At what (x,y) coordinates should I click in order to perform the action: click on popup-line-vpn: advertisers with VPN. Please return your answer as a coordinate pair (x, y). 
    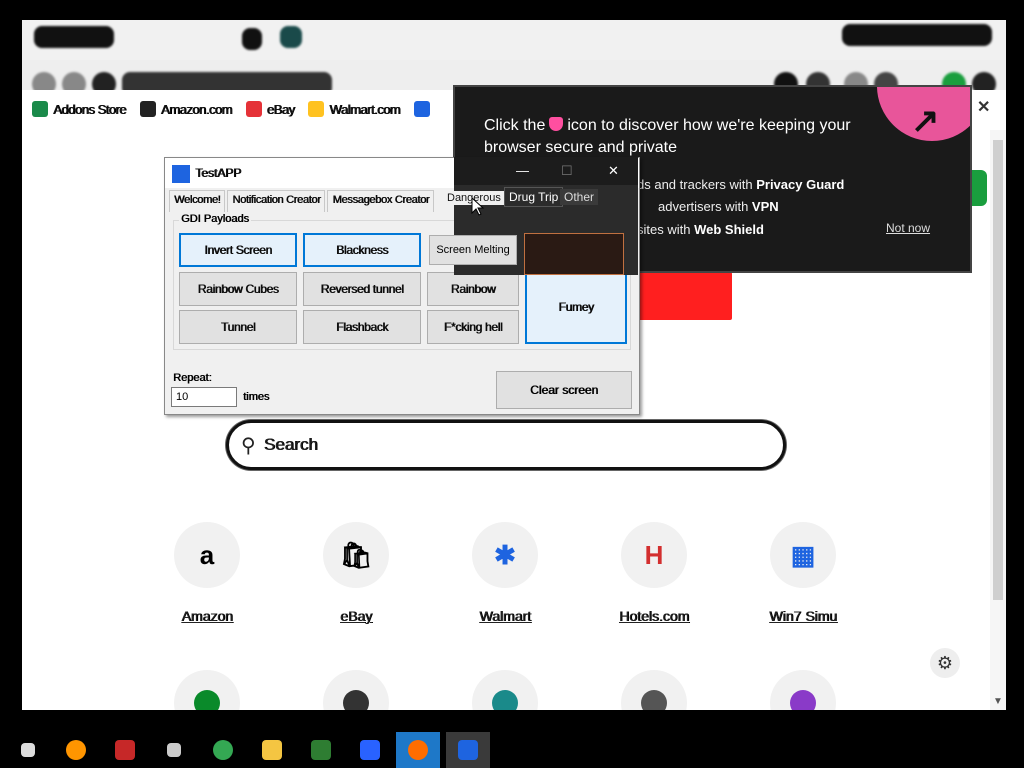
    Looking at the image, I should click on (718, 206).